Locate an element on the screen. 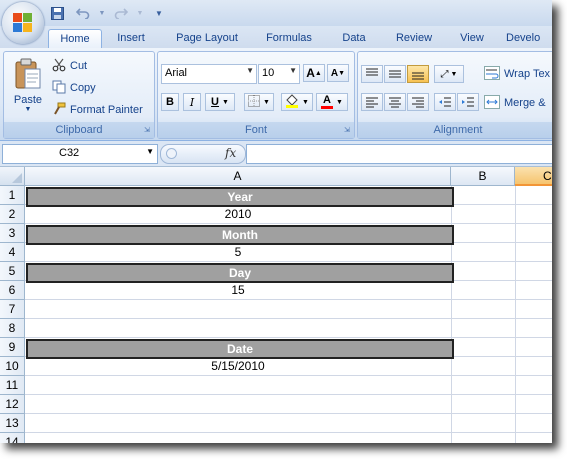  header-cell: Year is located at coordinates (240, 197).